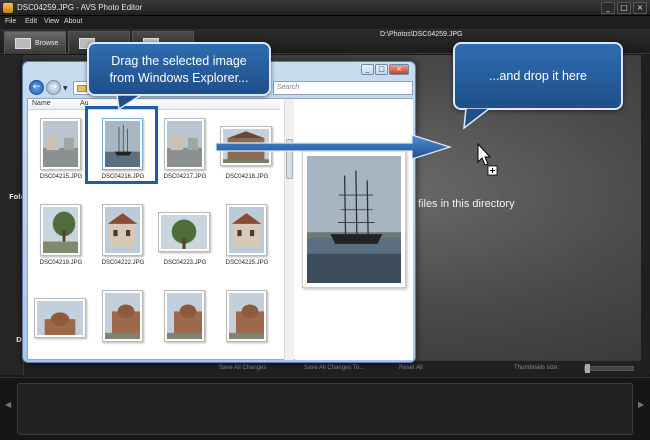  What do you see at coordinates (354, 219) in the screenshot?
I see `preview-image` at bounding box center [354, 219].